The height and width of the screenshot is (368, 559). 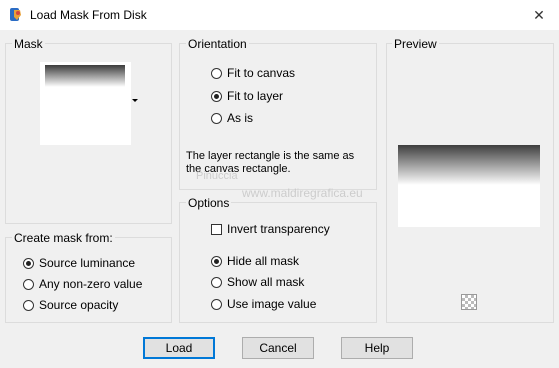 I want to click on radio-label: Use image value, so click(x=272, y=304).